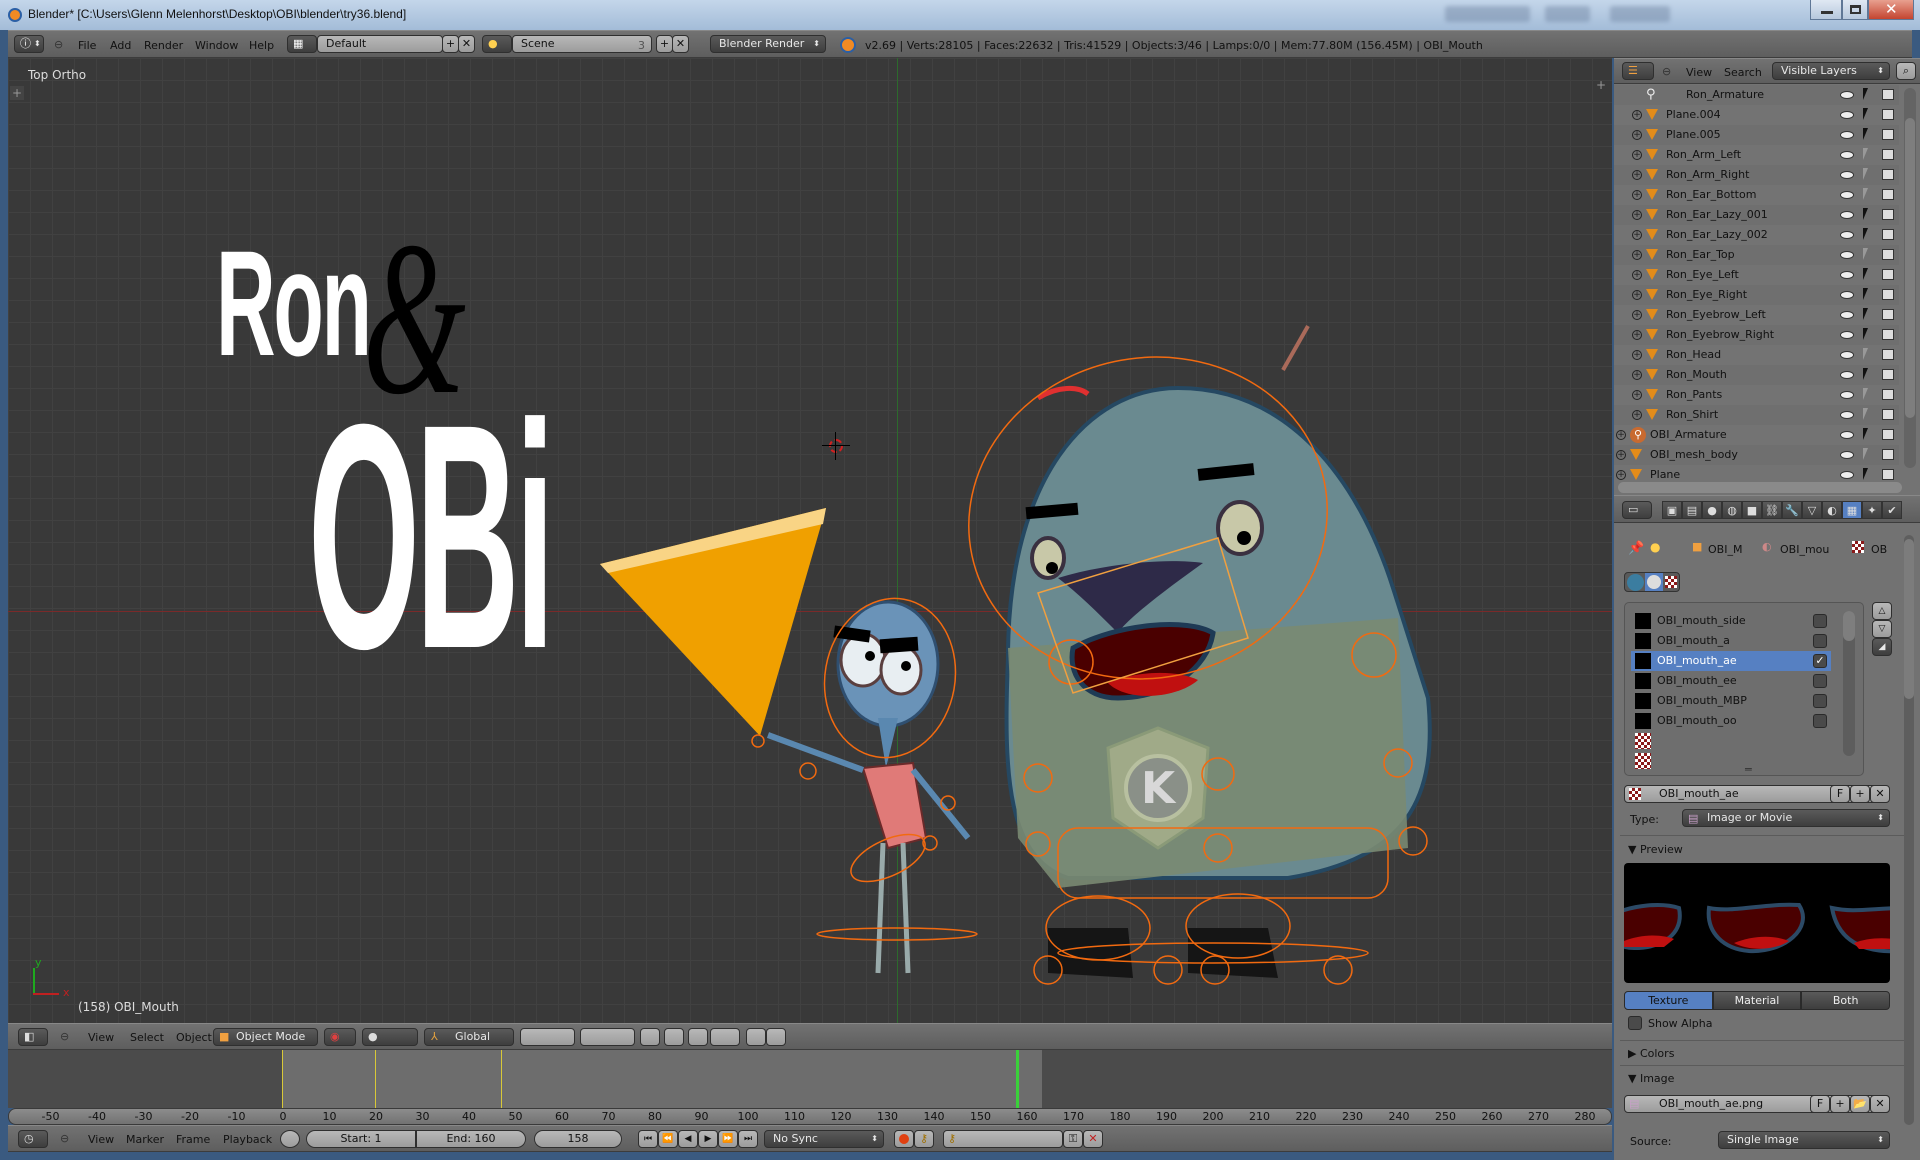  What do you see at coordinates (1756, 455) in the screenshot?
I see `outliner-row: + OBI_mesh_body` at bounding box center [1756, 455].